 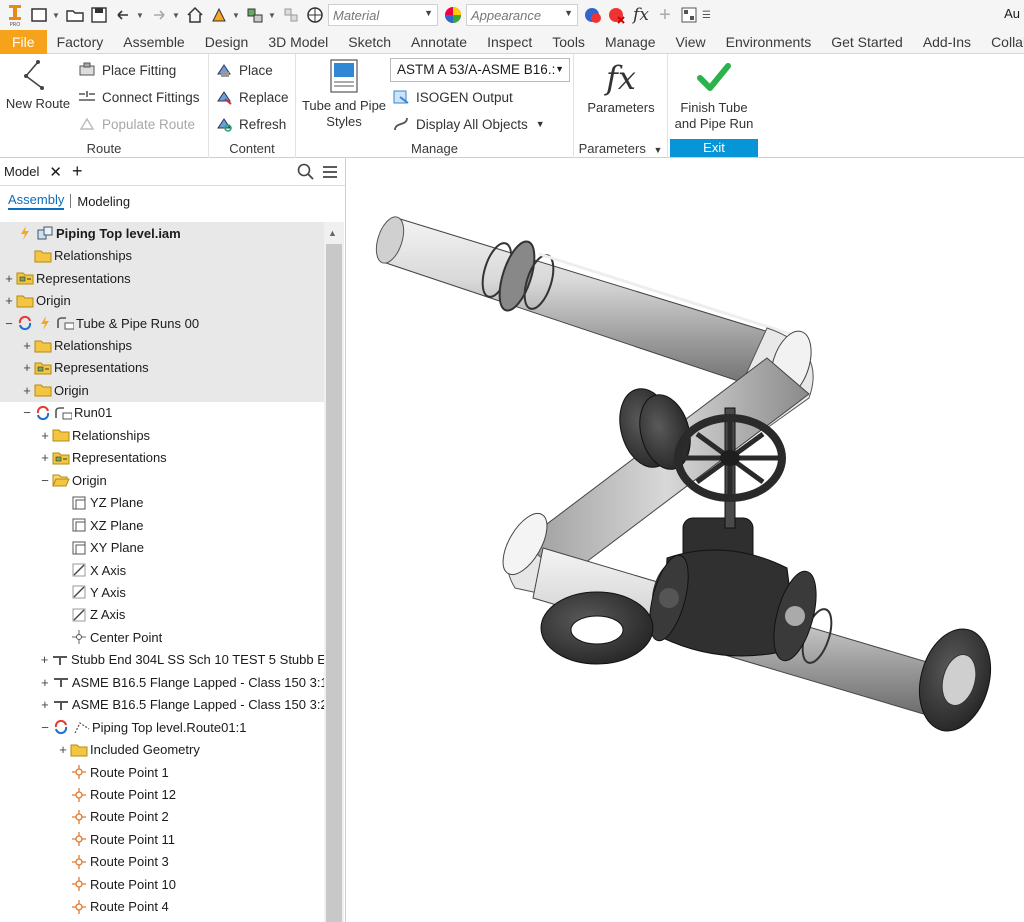 I want to click on tab-assemble: Assemble, so click(x=153, y=42).